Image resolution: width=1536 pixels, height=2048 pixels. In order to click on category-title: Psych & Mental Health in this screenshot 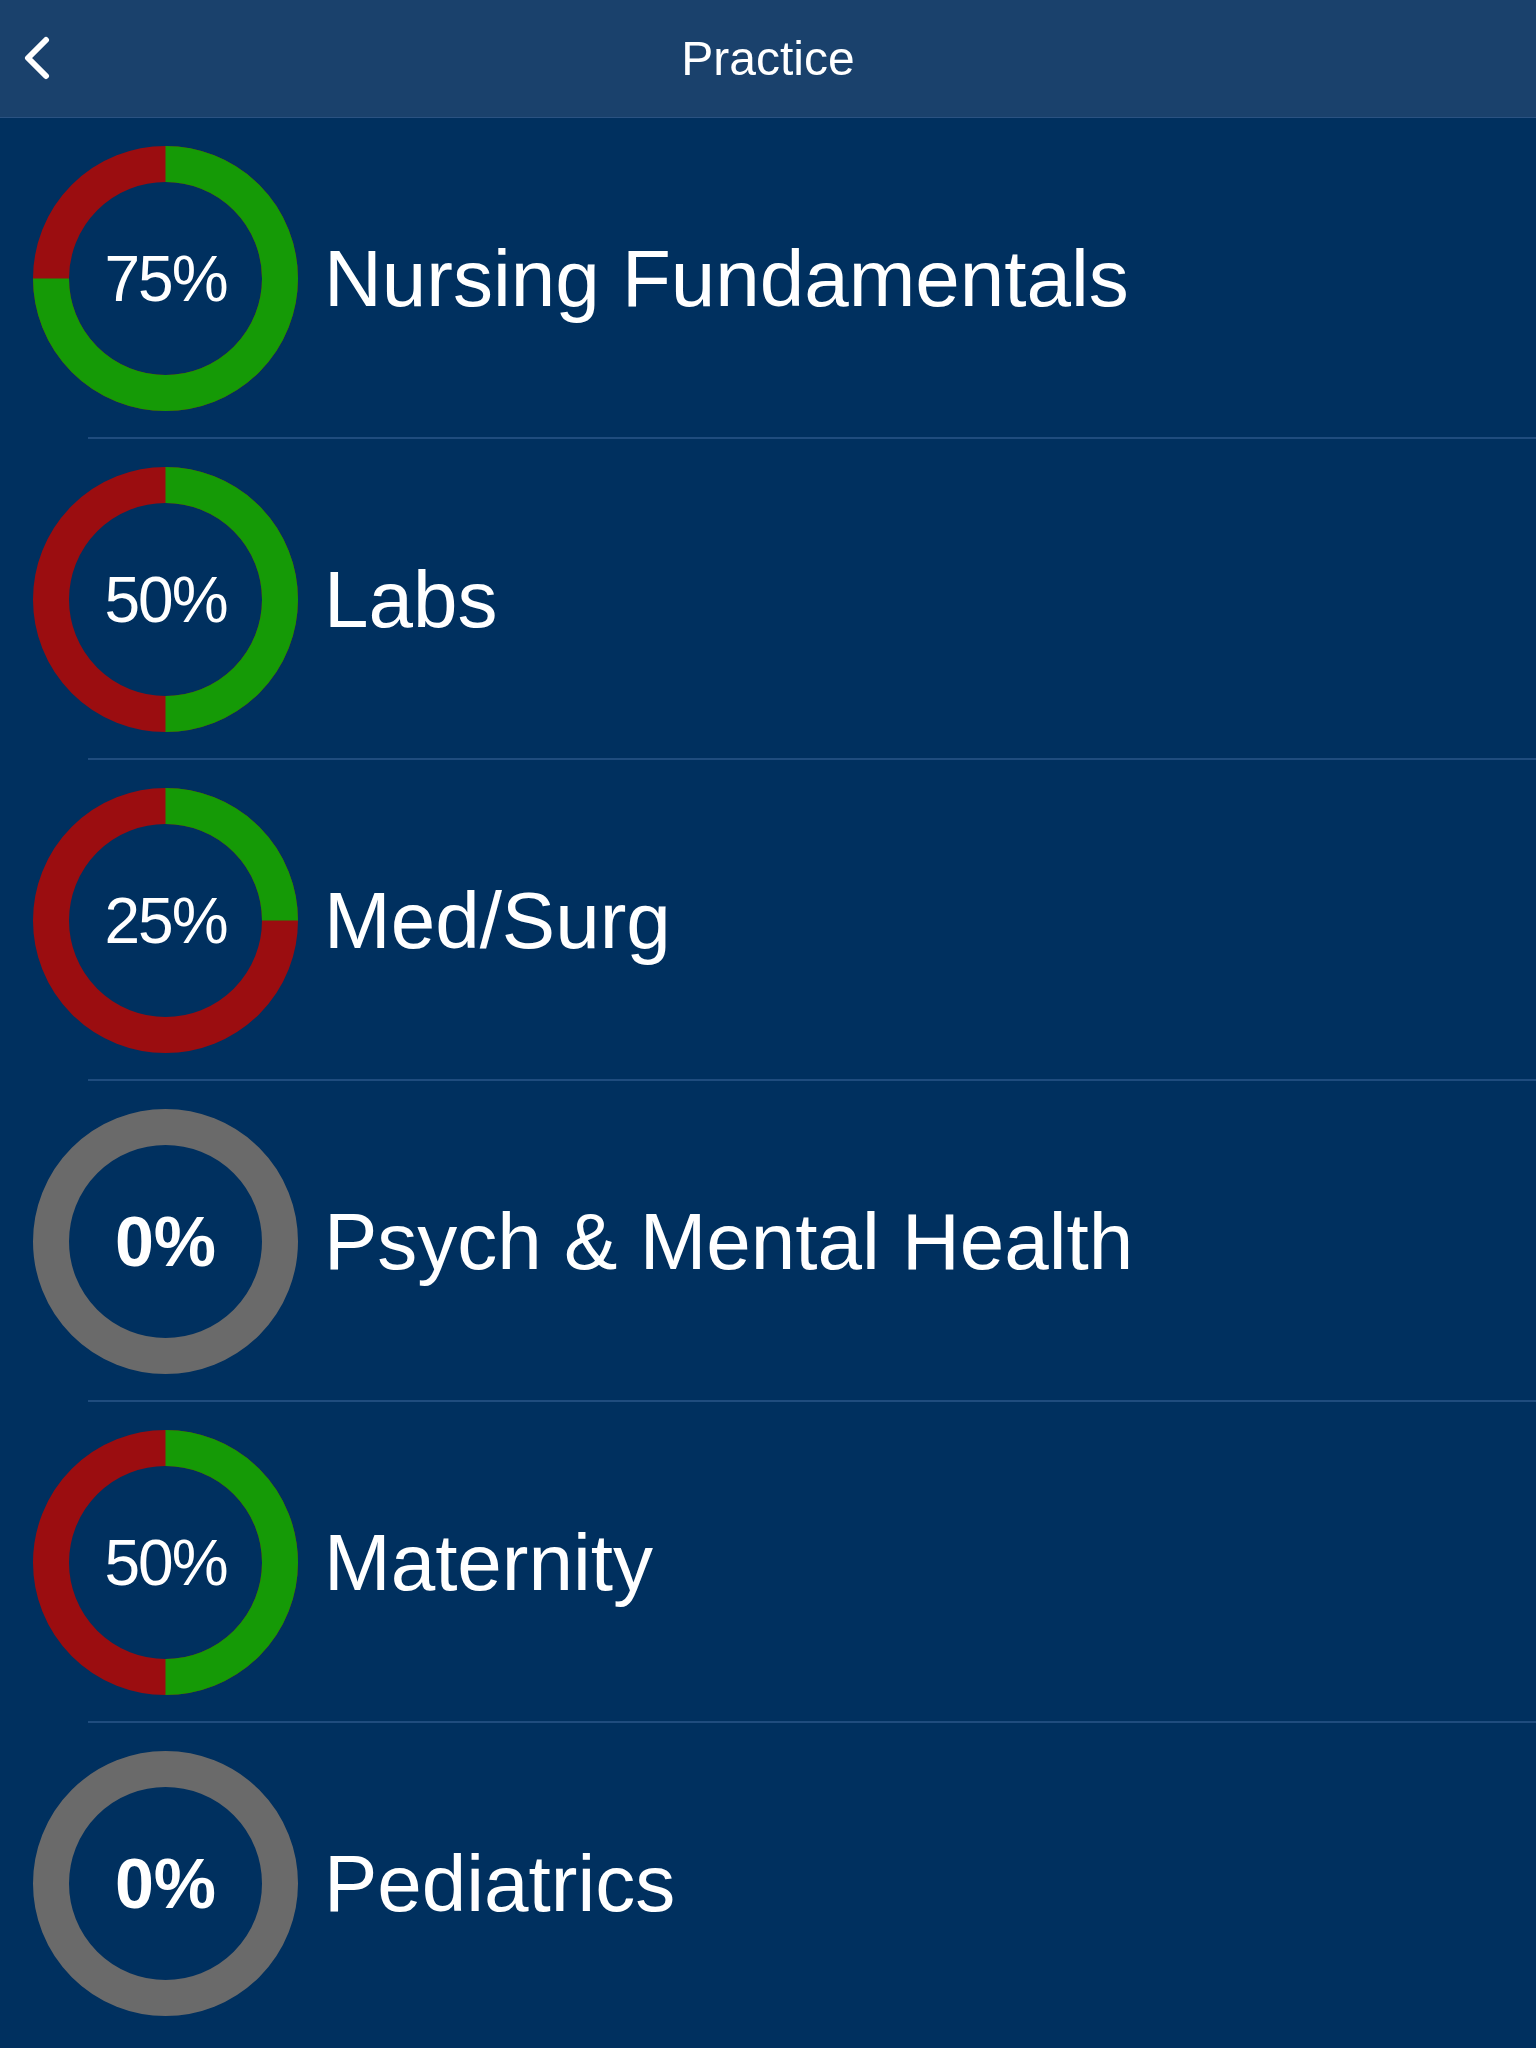, I will do `click(729, 1241)`.